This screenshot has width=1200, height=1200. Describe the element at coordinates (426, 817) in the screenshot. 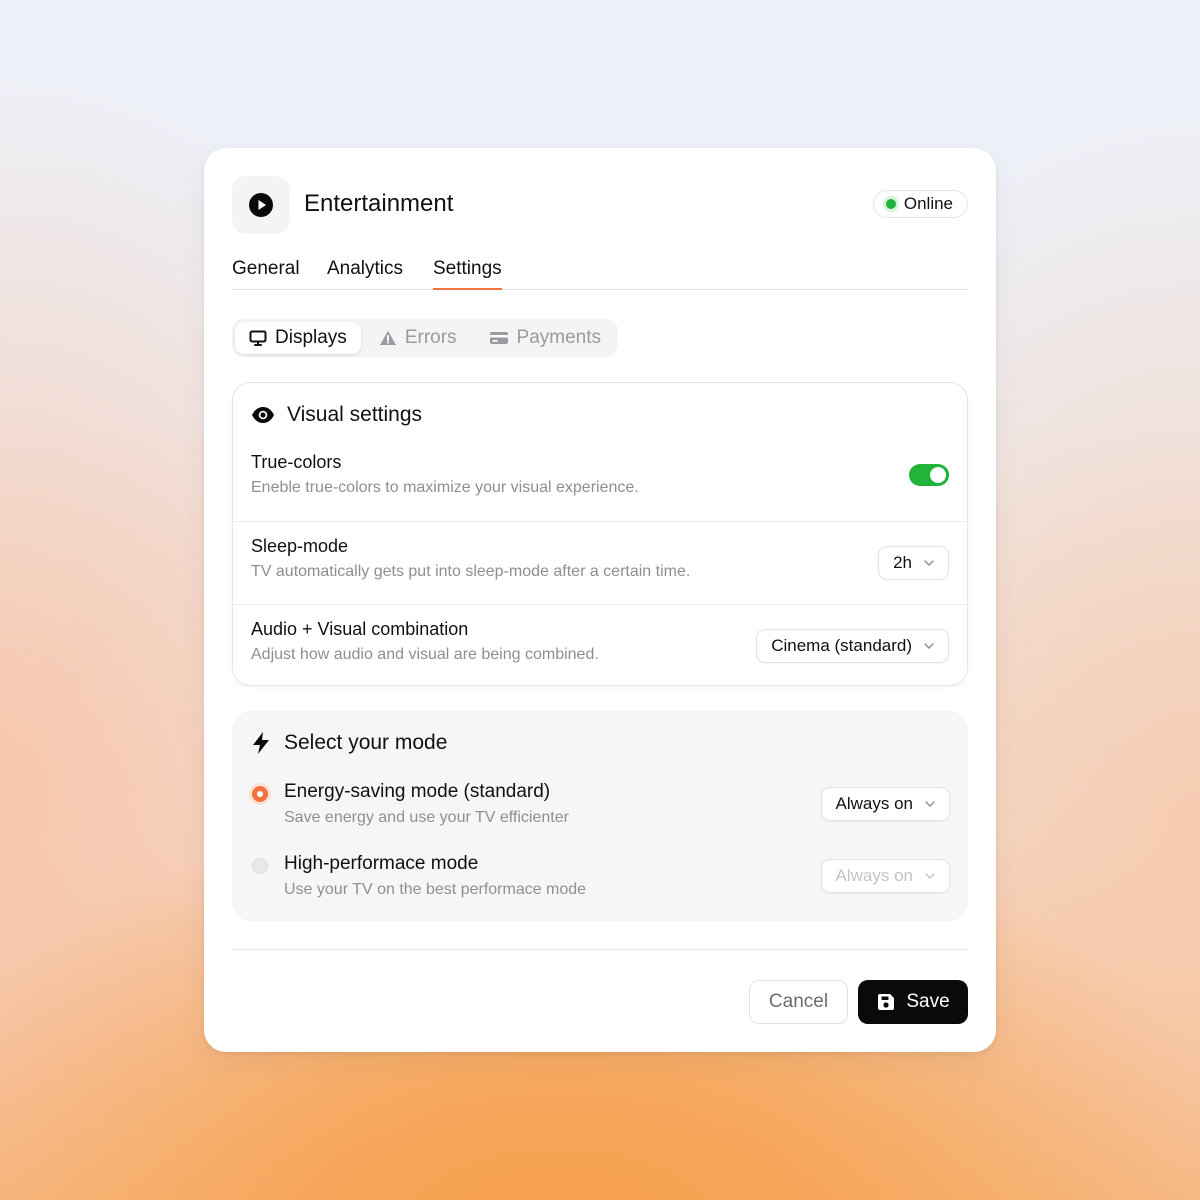

I see `mode-option-description: Save energy and use your TV efficienter` at that location.